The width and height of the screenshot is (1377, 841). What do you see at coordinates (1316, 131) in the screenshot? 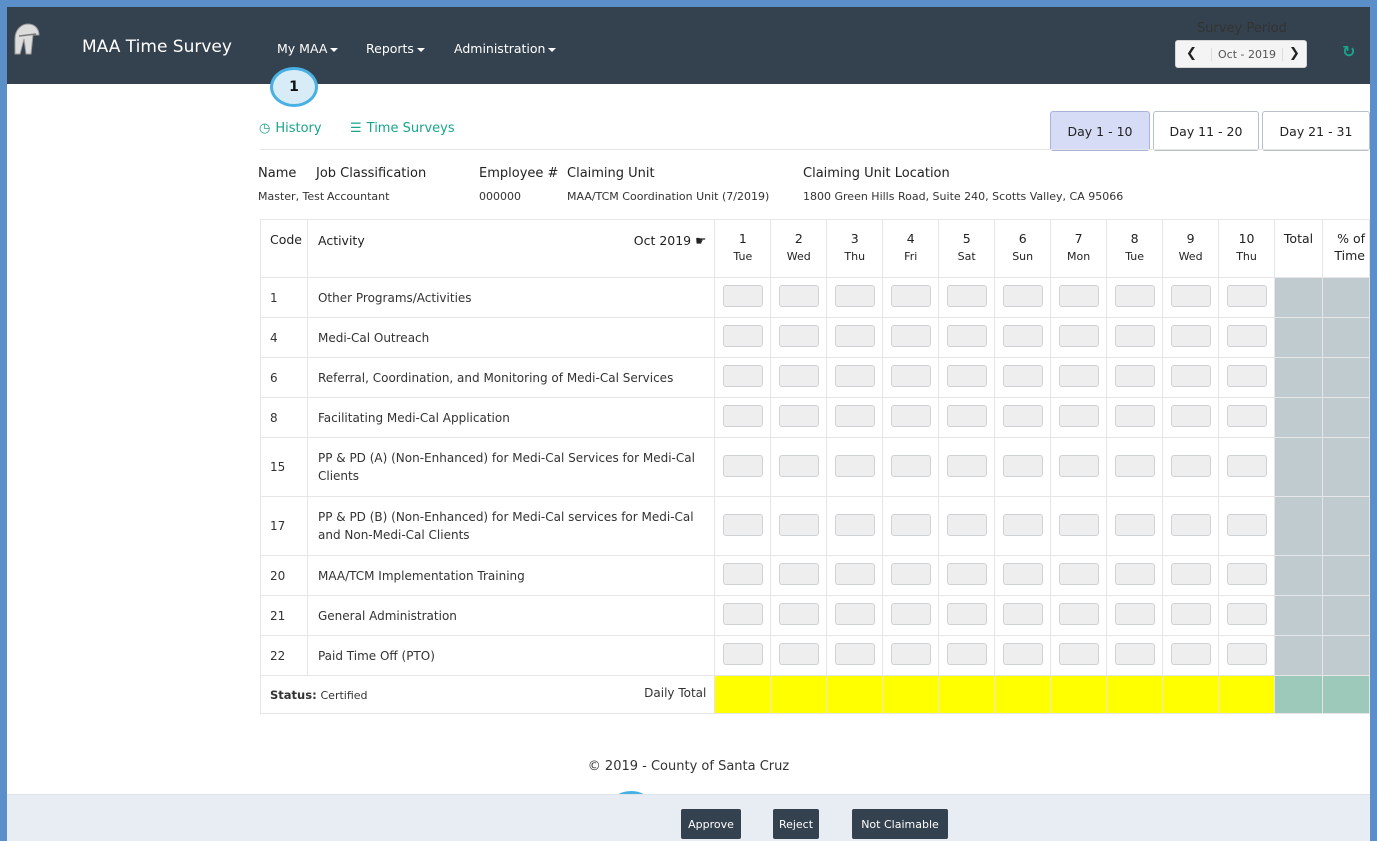
I see `day-range-21-31-button: Day 21 - 31` at bounding box center [1316, 131].